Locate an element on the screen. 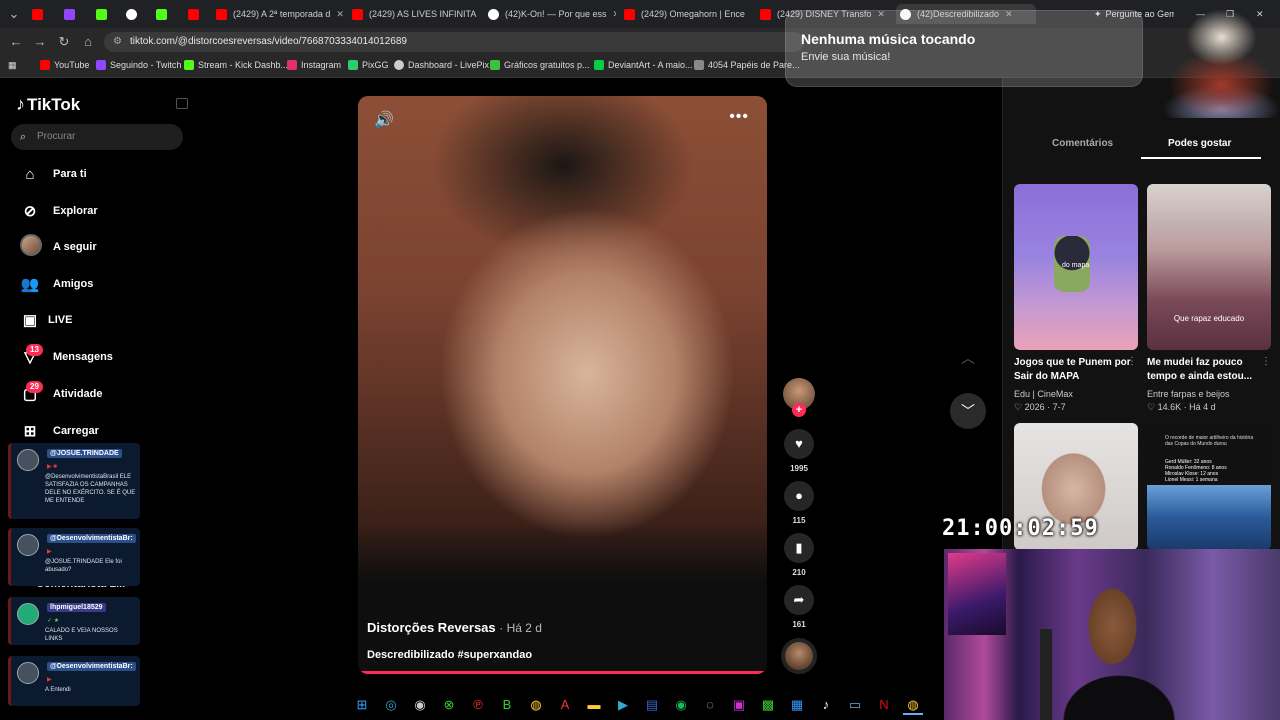 The height and width of the screenshot is (720, 1280). tab-podes-gostar: Podes gostar is located at coordinates (1199, 143).